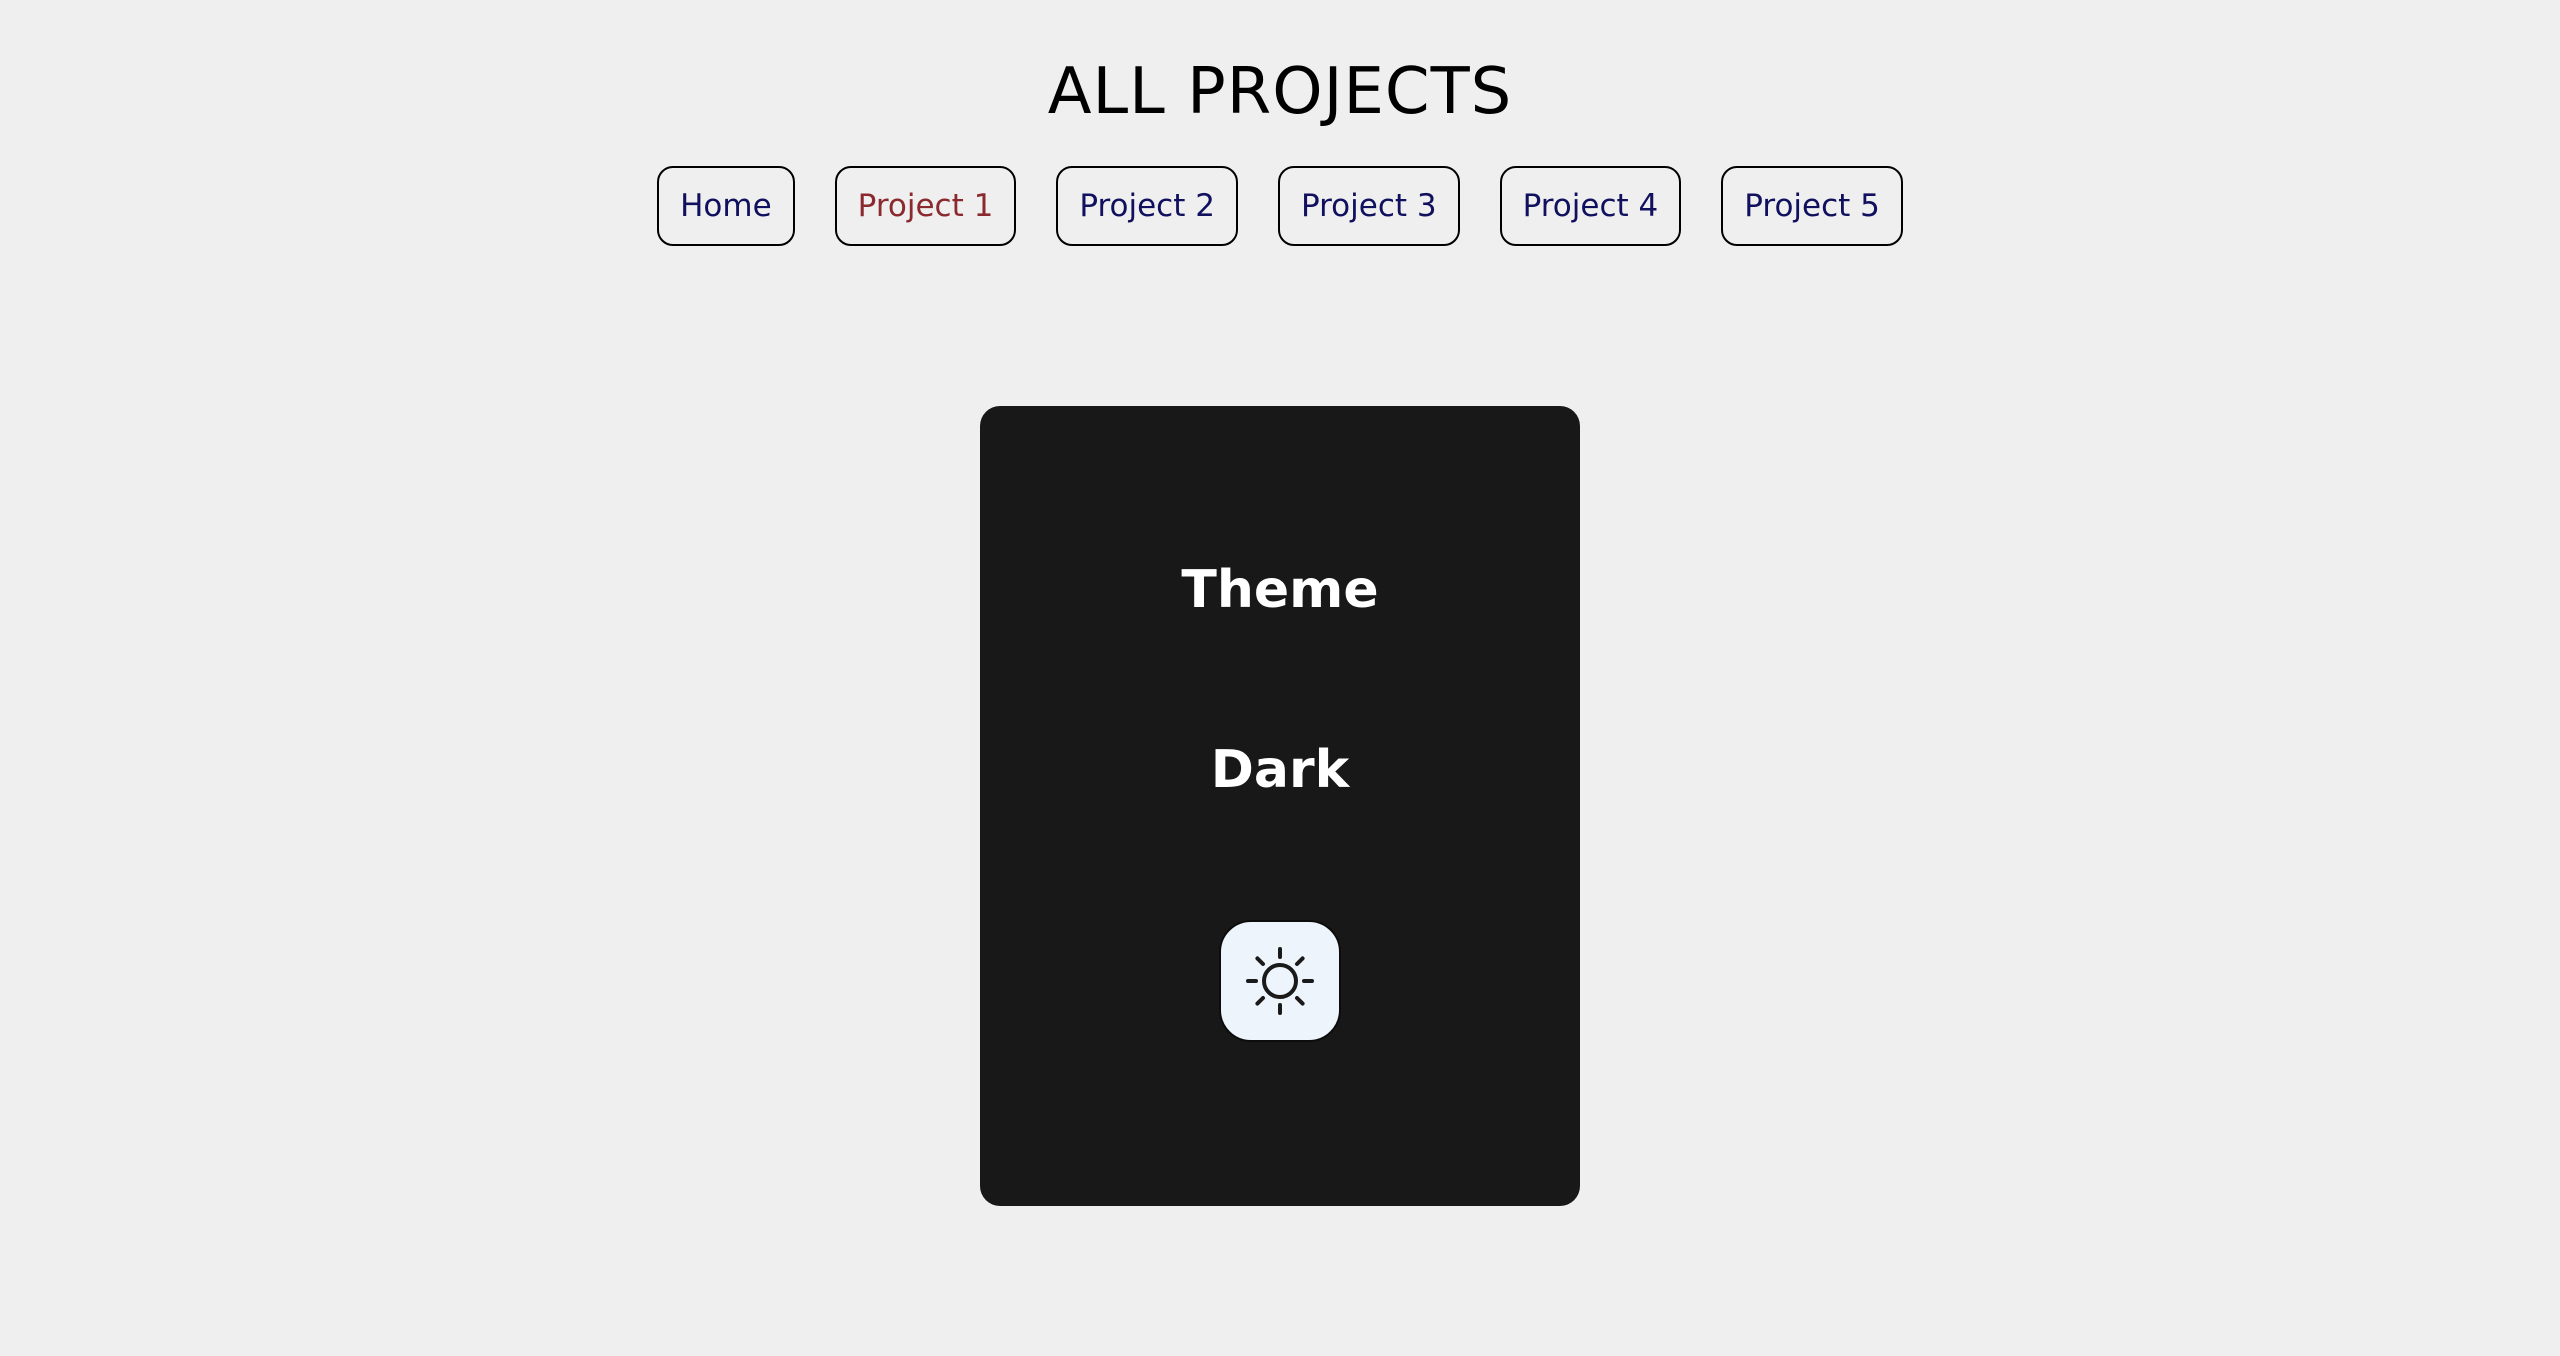  I want to click on nav-project-5-button: Project 5, so click(1812, 206).